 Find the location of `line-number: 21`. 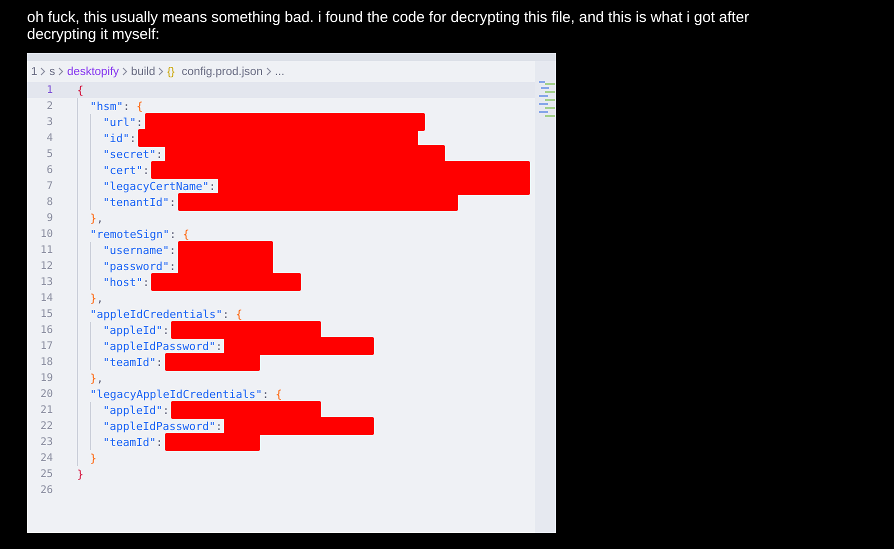

line-number: 21 is located at coordinates (46, 410).